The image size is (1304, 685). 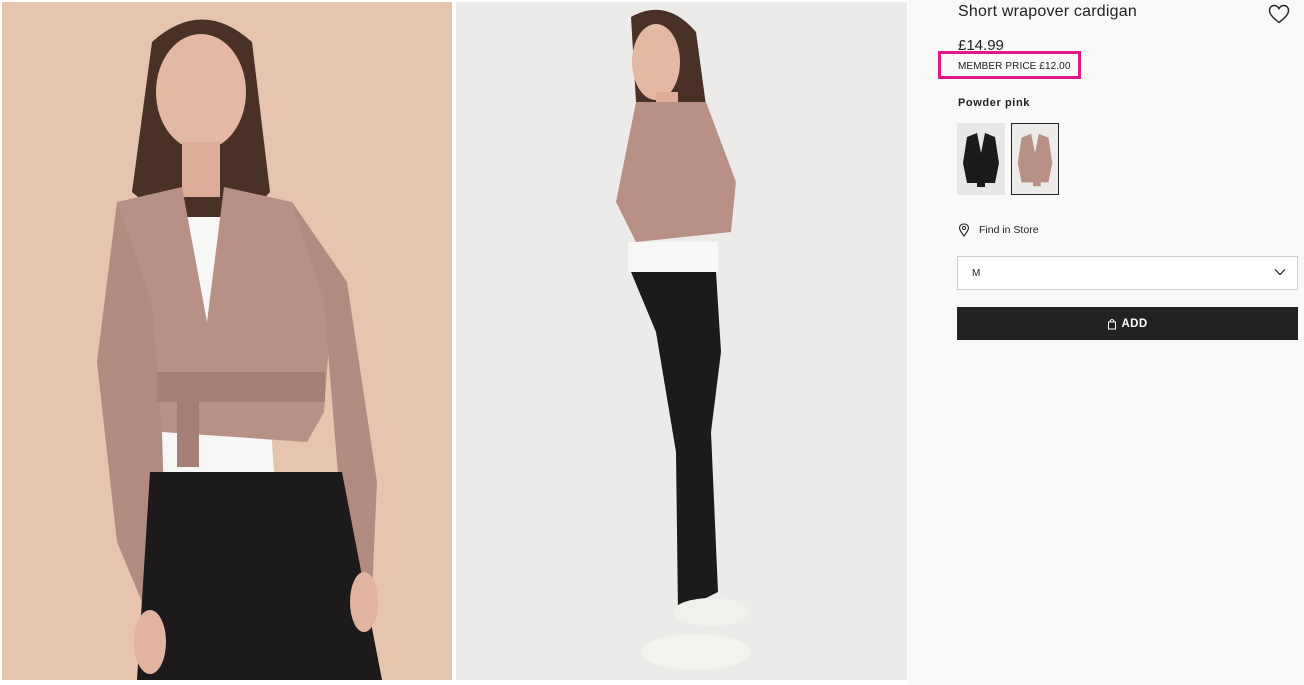 I want to click on colour-swatch-black, so click(x=981, y=159).